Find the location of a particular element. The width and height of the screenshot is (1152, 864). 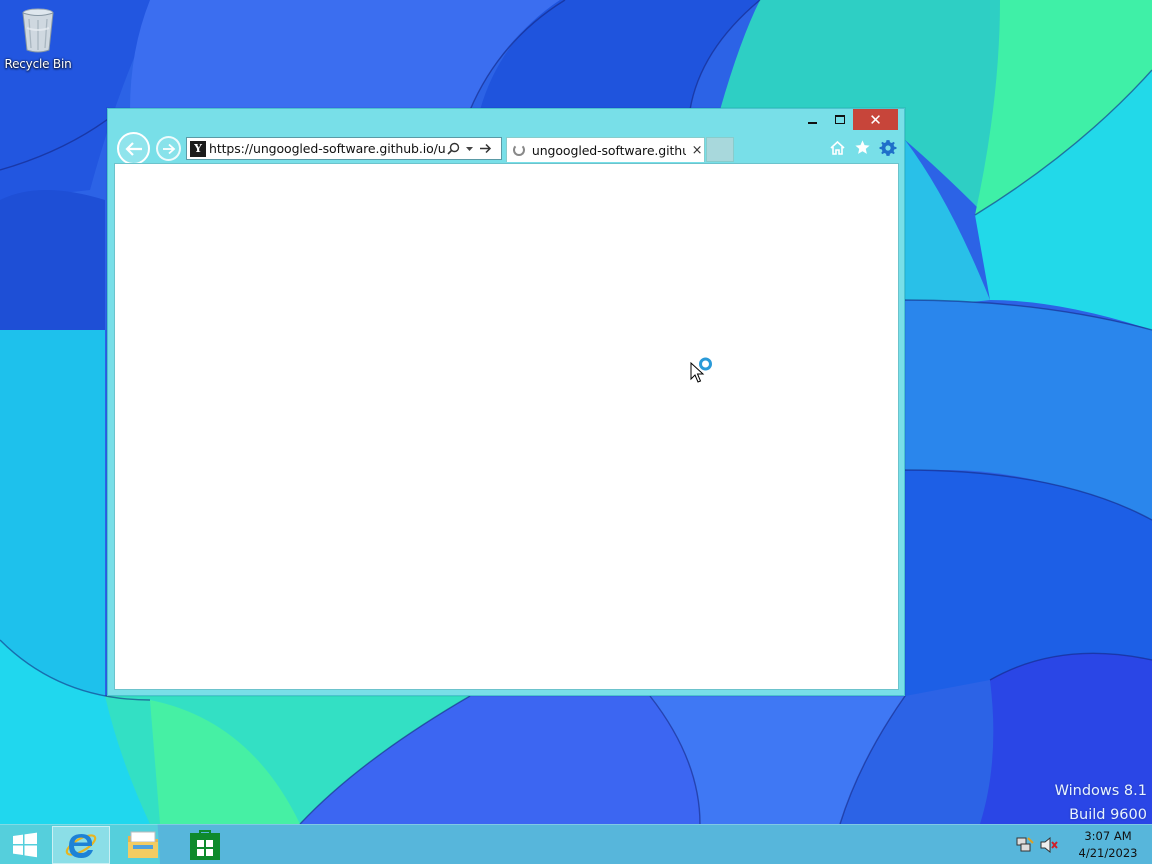

clock-time: 3:07 AM is located at coordinates (1108, 836).